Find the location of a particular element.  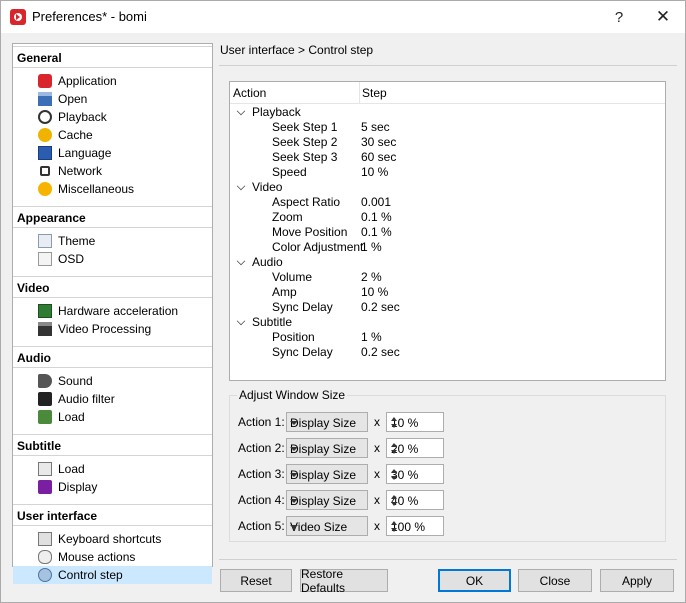

nav-item-mouse-actions: Mouse actions is located at coordinates (112, 557).